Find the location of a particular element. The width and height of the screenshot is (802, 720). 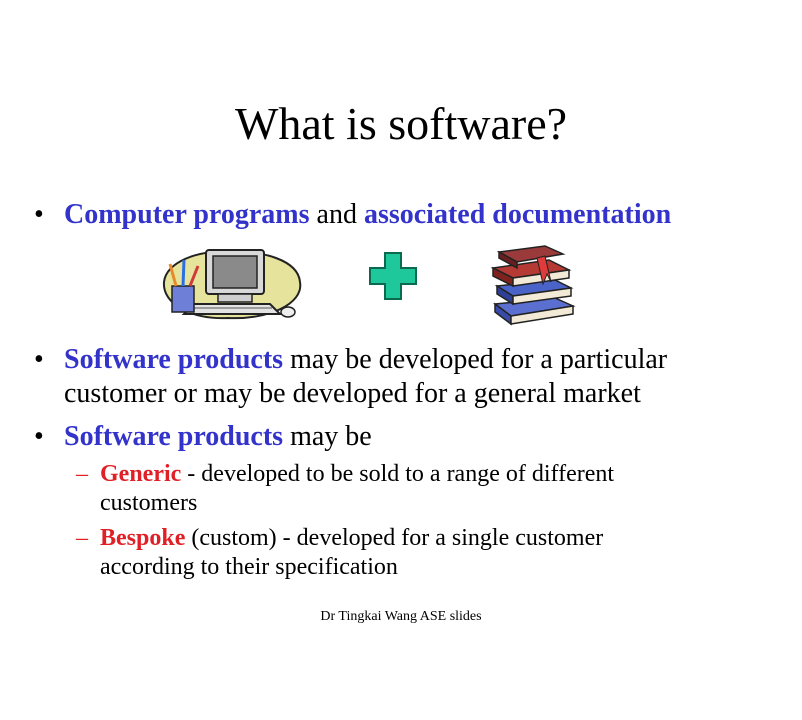

bullet-3-line-1: Software products may be is located at coordinates (218, 437).